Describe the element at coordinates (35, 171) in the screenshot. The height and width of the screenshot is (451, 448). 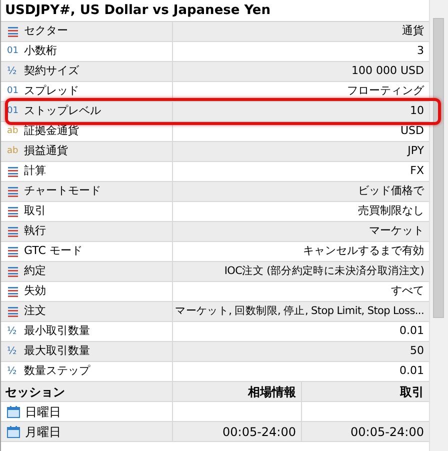
I see `property-label: 計算` at that location.